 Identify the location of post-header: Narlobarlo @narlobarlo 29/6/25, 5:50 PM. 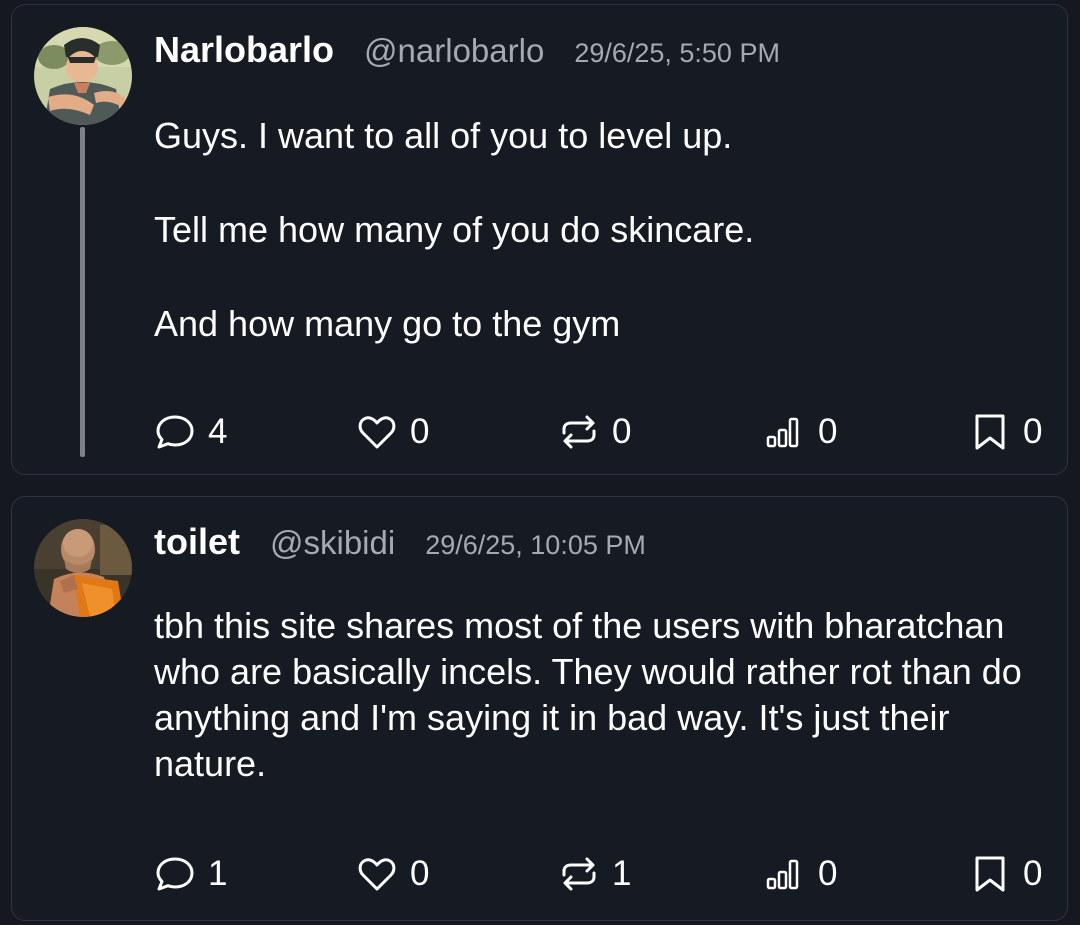
(467, 50).